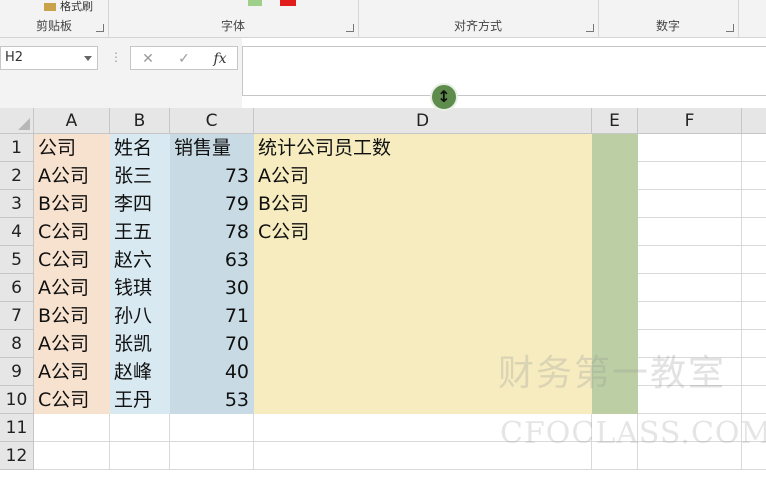 The width and height of the screenshot is (766, 484). Describe the element at coordinates (140, 204) in the screenshot. I see `cell-b3: 李四` at that location.